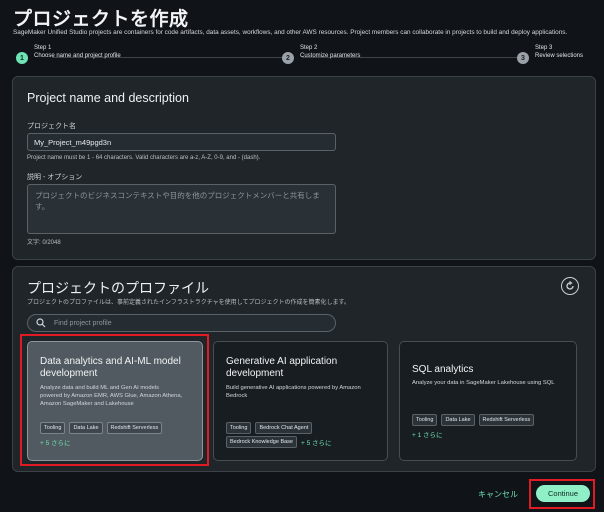 The height and width of the screenshot is (512, 604). Describe the element at coordinates (22, 58) in the screenshot. I see `step-1-indicator: 1` at that location.